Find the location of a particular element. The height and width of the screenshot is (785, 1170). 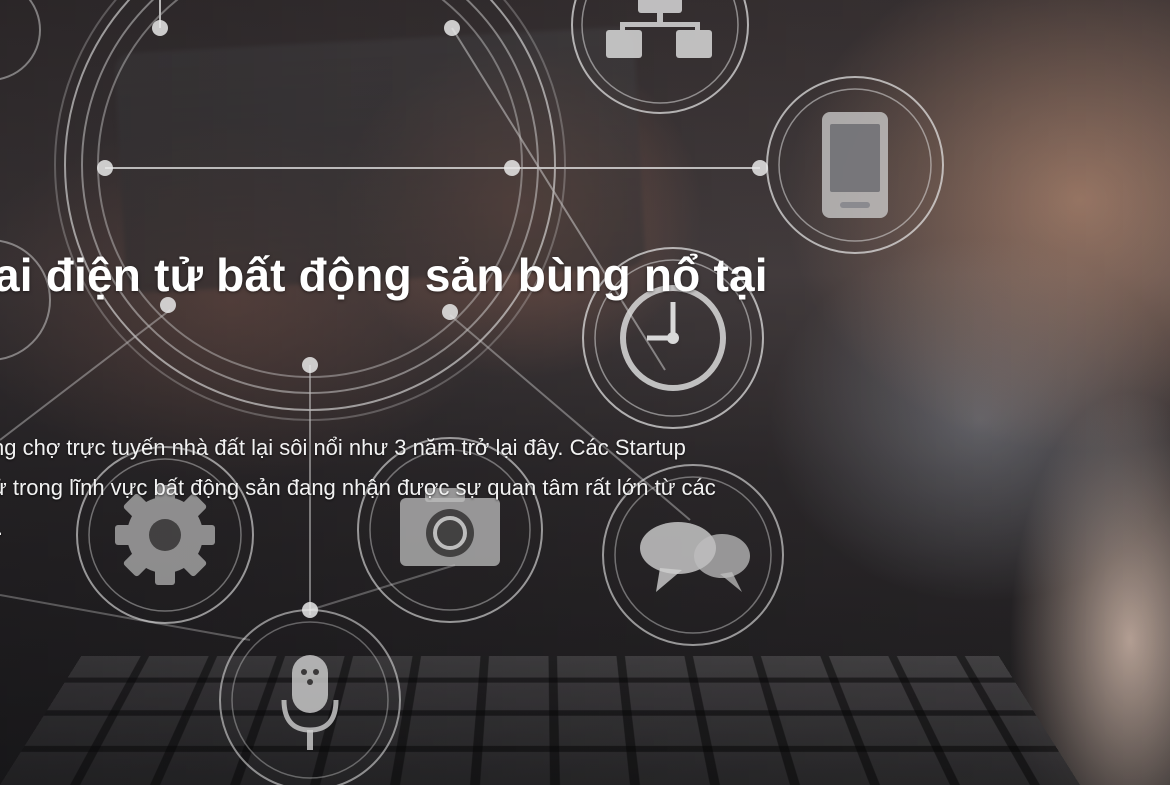

sitemap-icon is located at coordinates (660, 57).